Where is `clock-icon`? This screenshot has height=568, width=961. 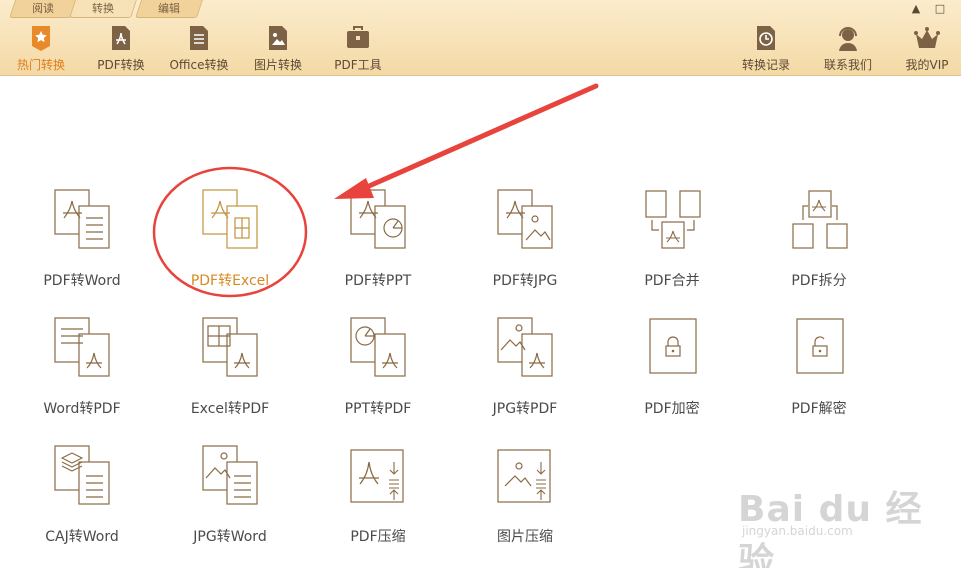
clock-icon is located at coordinates (766, 38).